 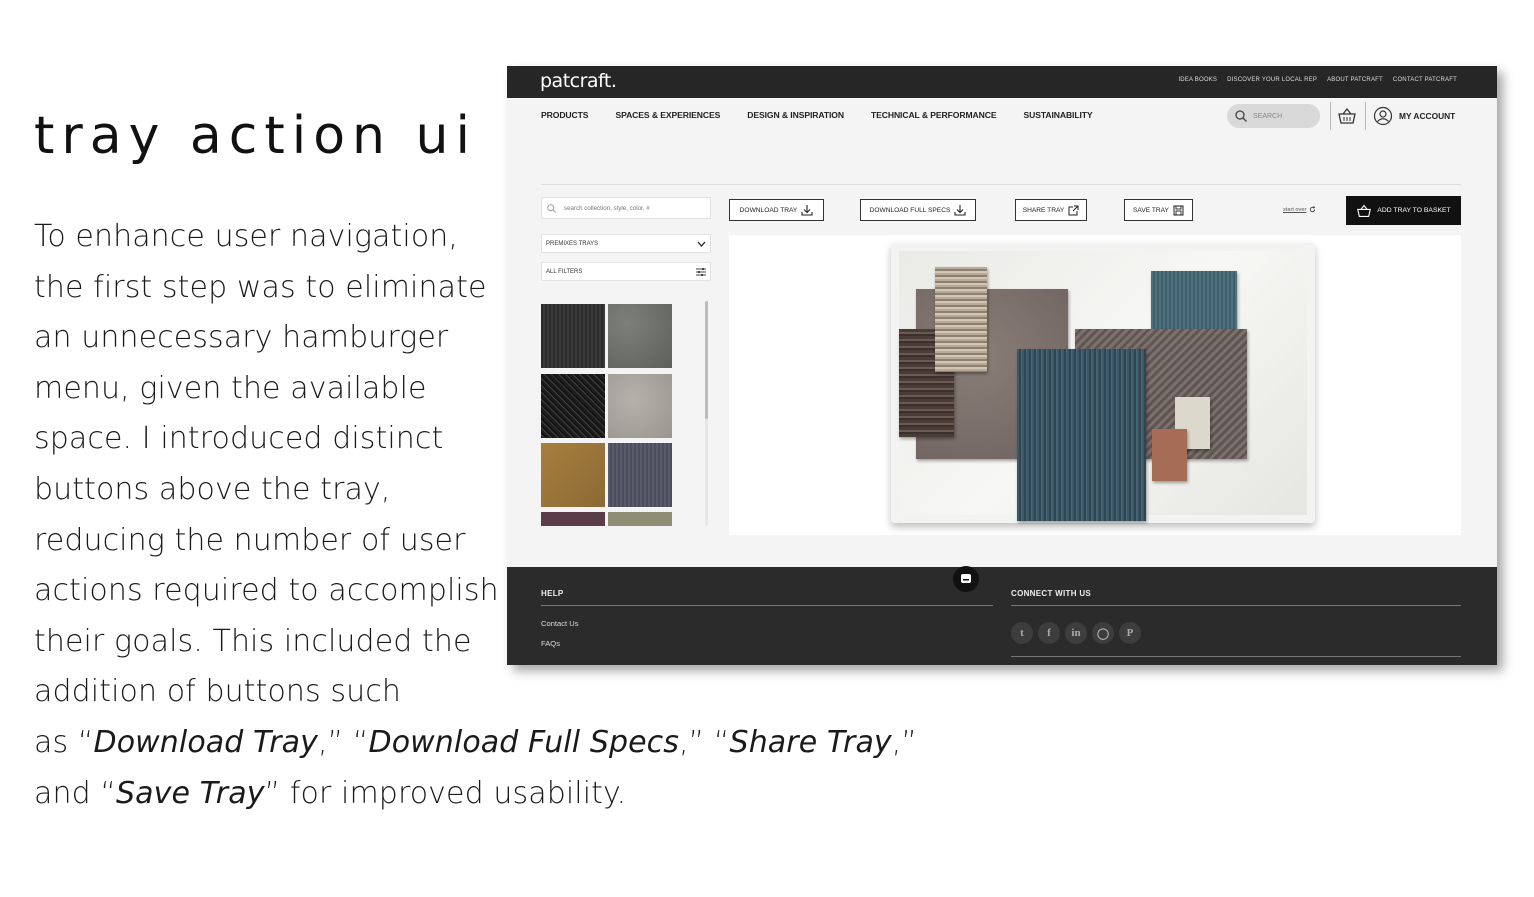 What do you see at coordinates (1043, 210) in the screenshot?
I see `button-label: SHARE TRAY` at bounding box center [1043, 210].